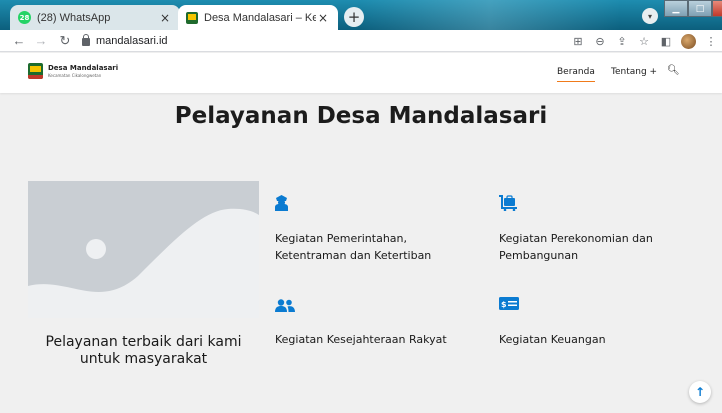  I want to click on toolbar-icons: ⊞ ⊖ ⇪ ☆ ◧ ⋮, so click(644, 41).